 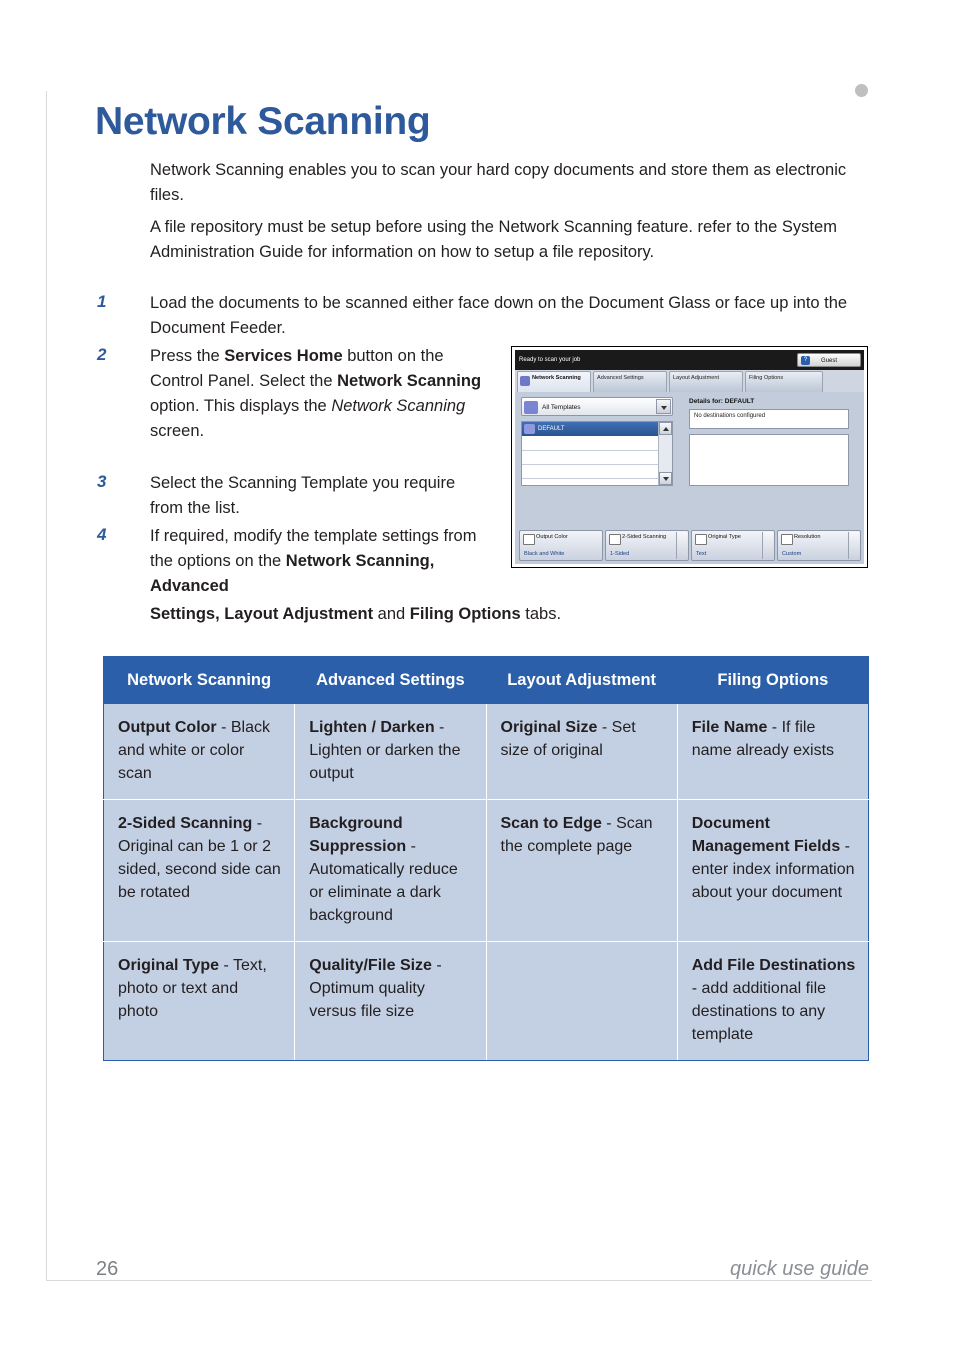 I want to click on guest-button: ? Guest, so click(x=829, y=360).